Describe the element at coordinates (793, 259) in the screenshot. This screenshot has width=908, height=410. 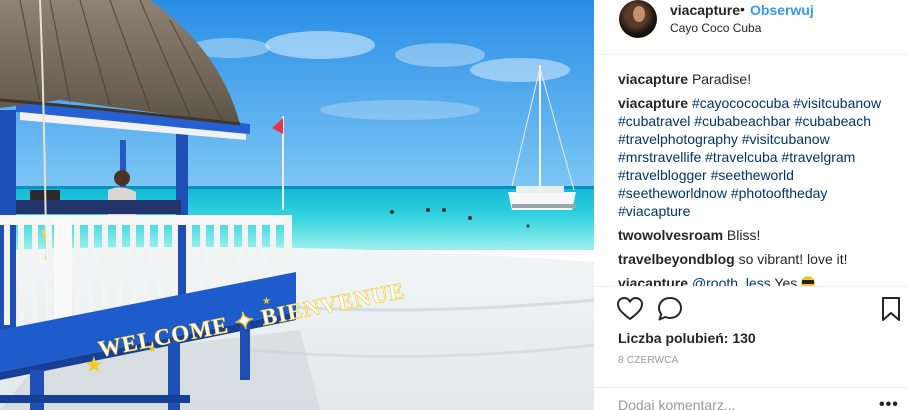
I see `comment-text: so vibrant! love it!` at that location.